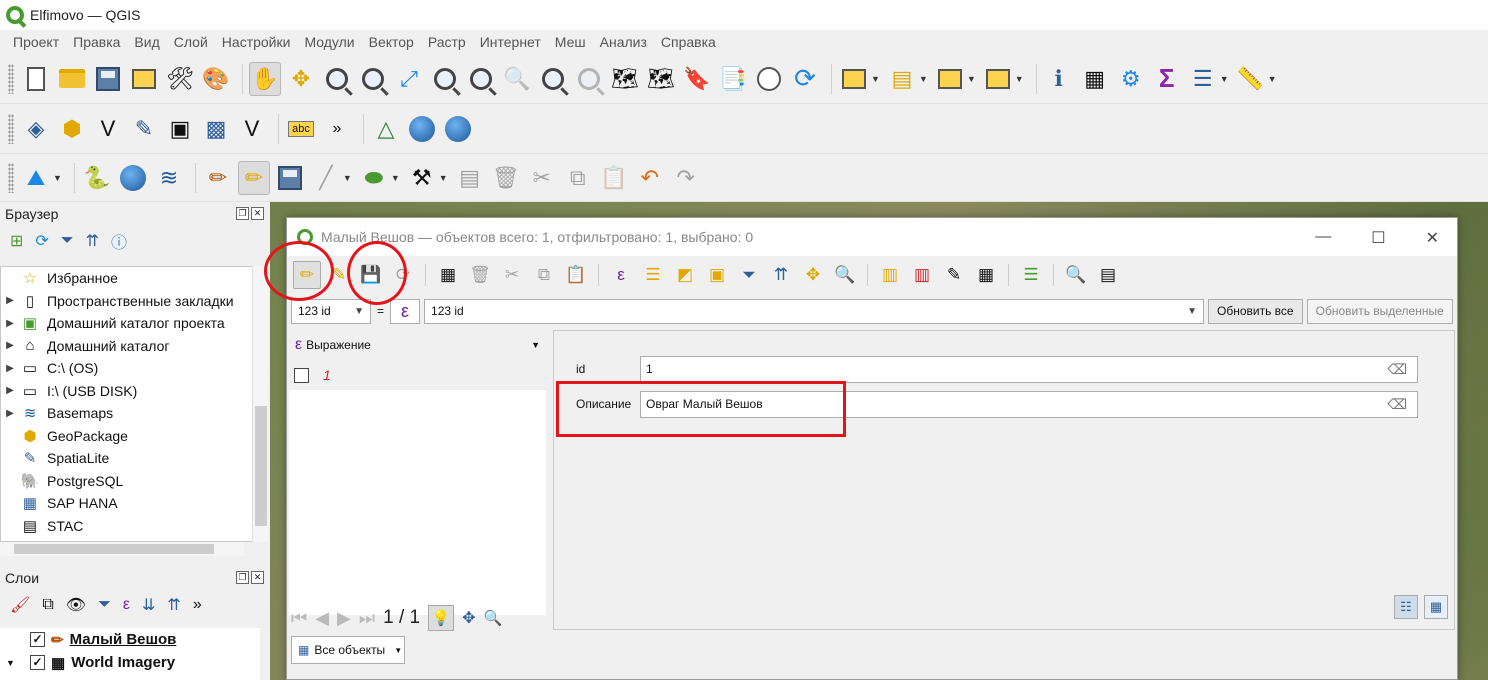 Image resolution: width=1488 pixels, height=680 pixels. I want to click on new-print-layout-button, so click(144, 79).